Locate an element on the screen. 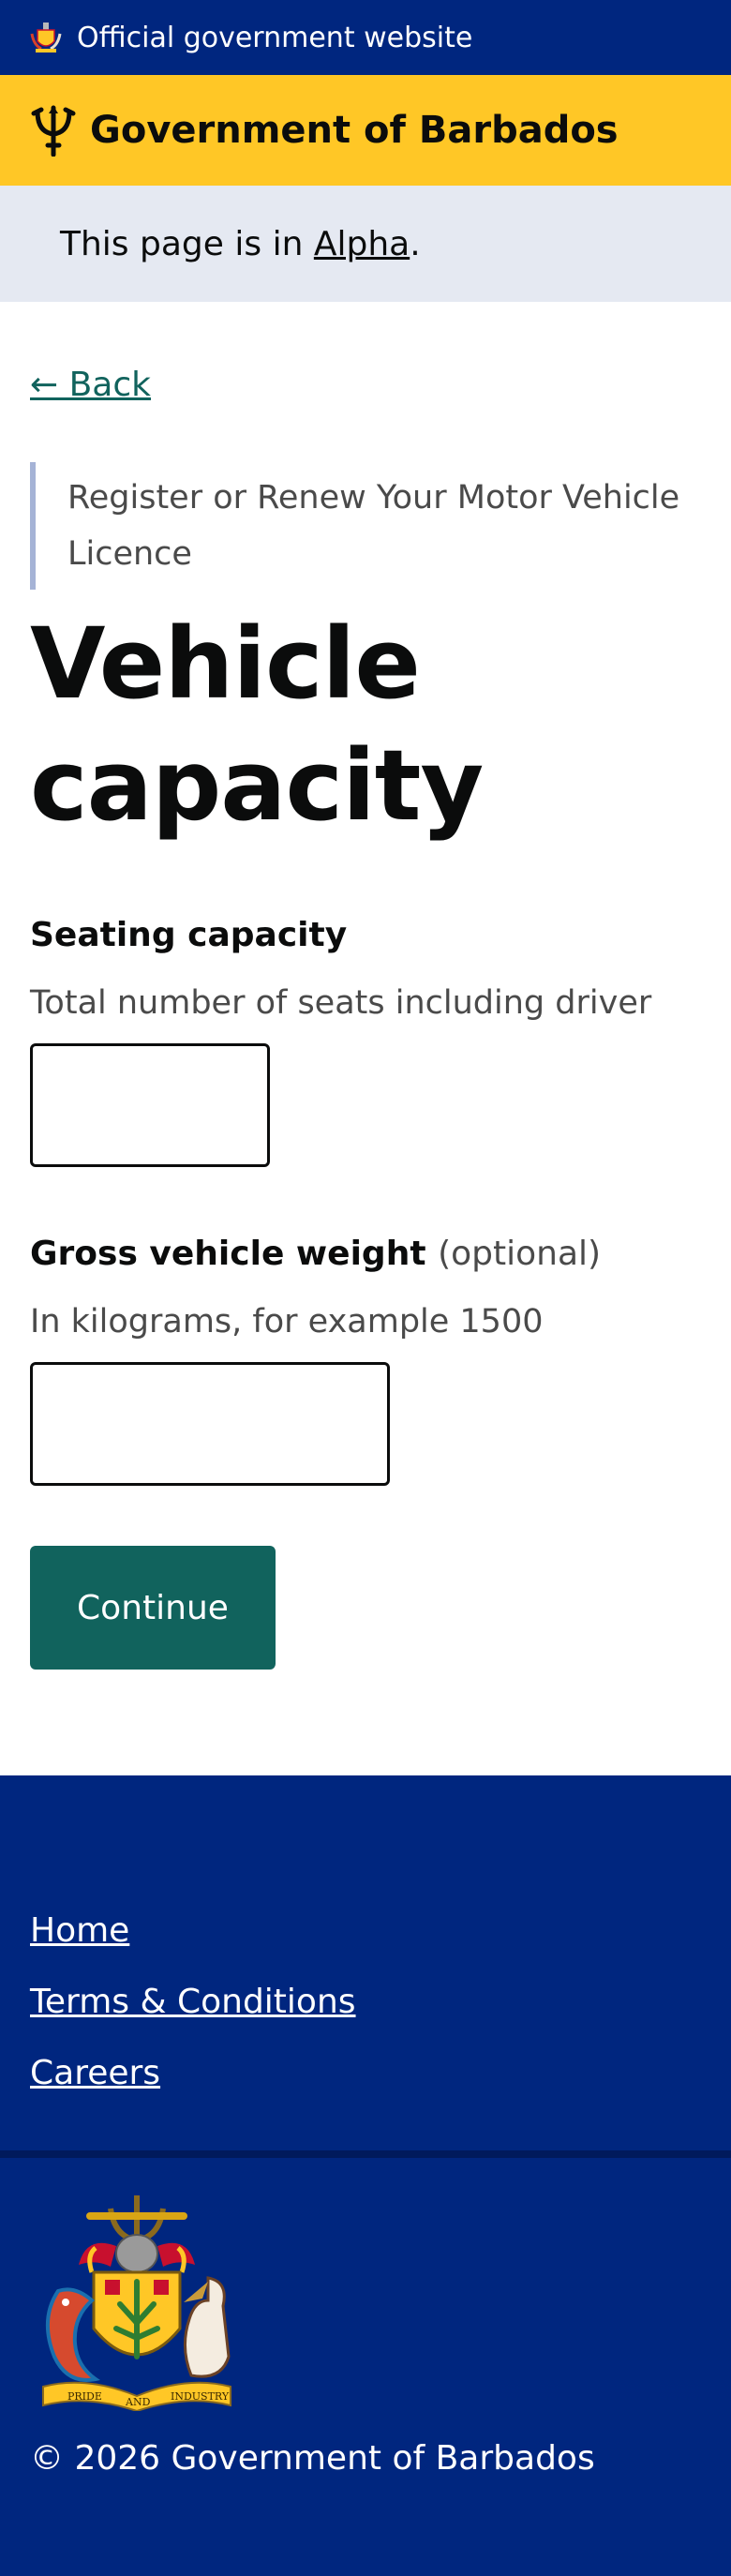  continue-button: Continue is located at coordinates (153, 1608).